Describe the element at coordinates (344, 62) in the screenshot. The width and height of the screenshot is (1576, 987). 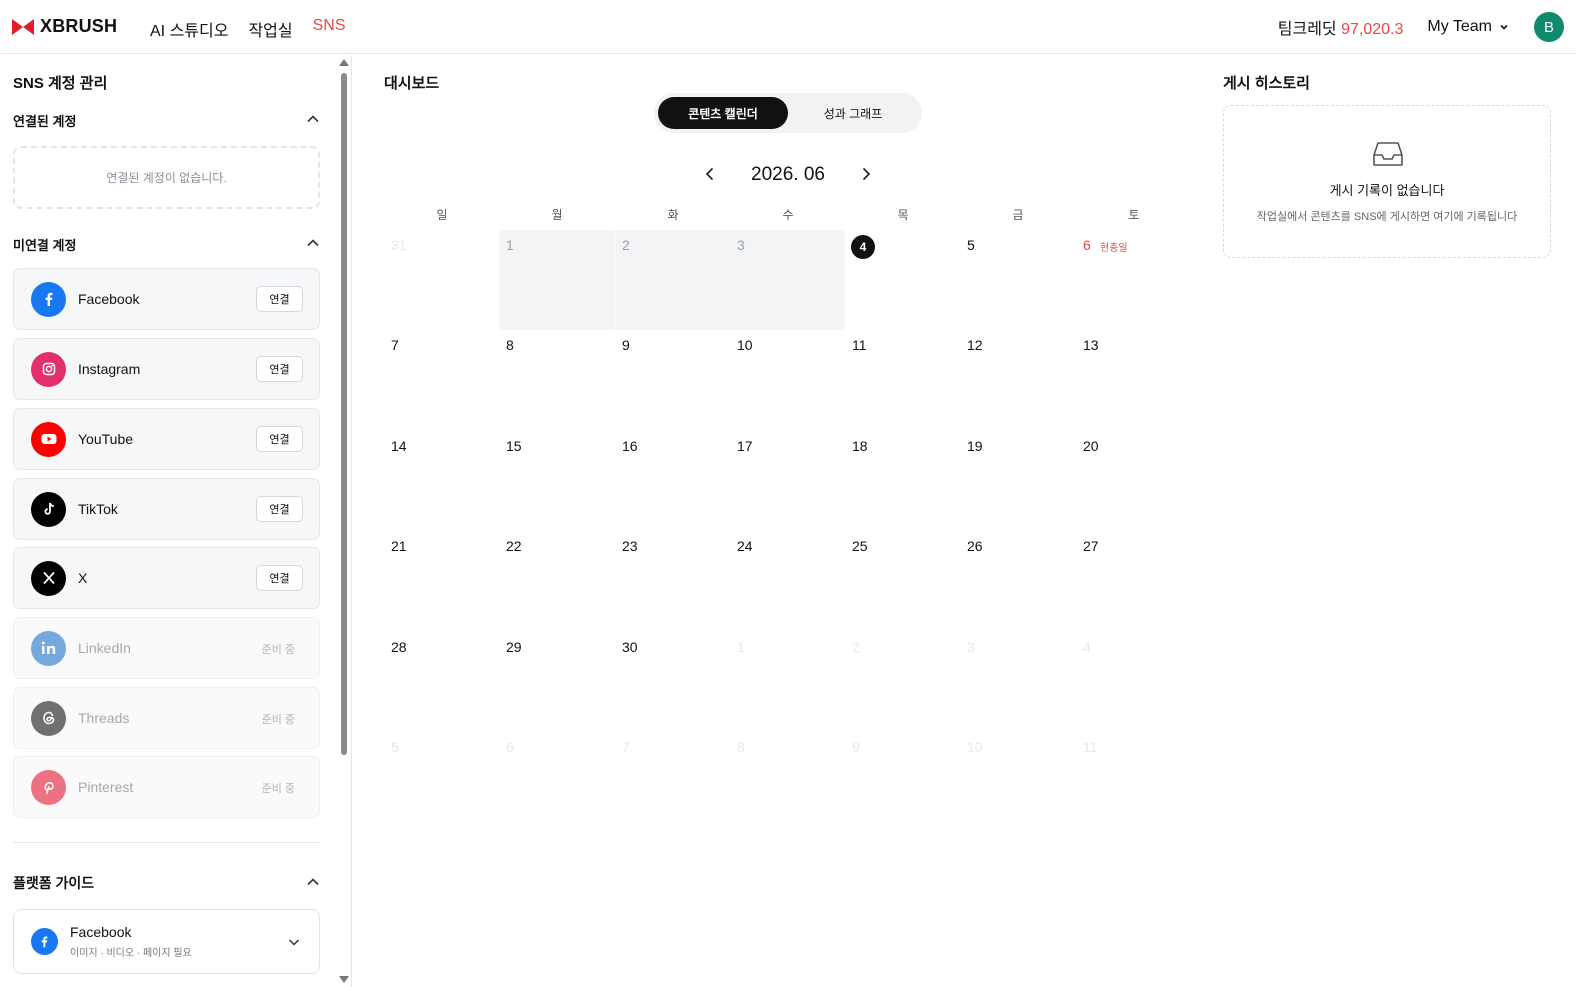
I see `scroll-up-arrow` at that location.